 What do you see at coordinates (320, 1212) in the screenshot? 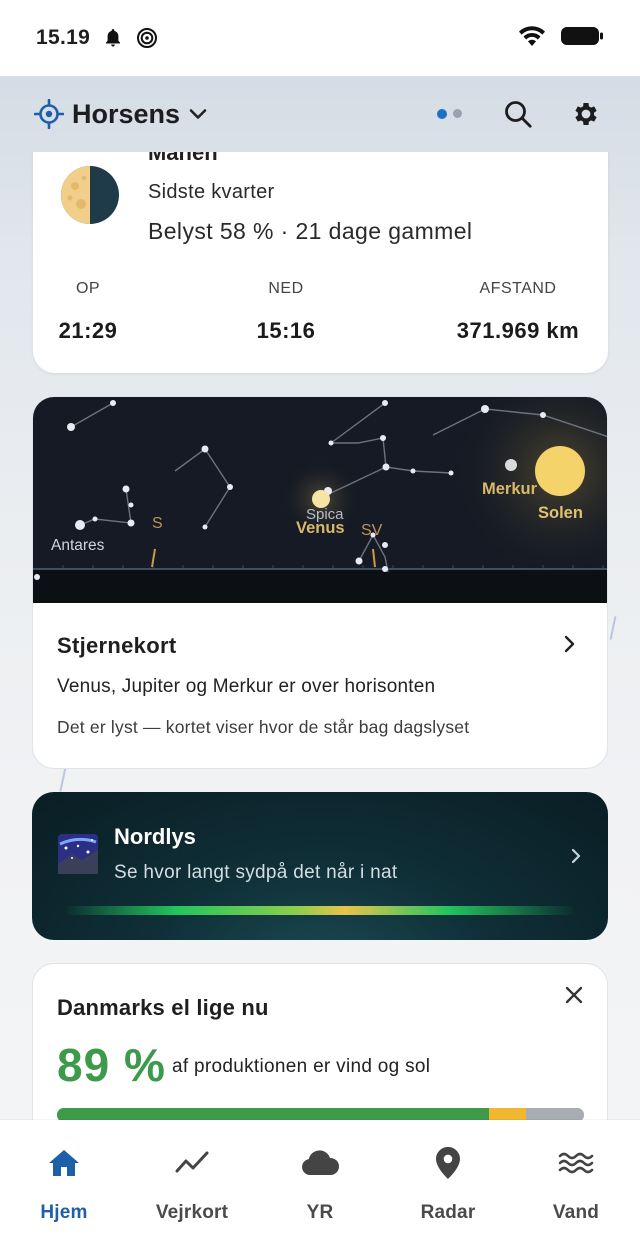
I see `nav-label: YR` at bounding box center [320, 1212].